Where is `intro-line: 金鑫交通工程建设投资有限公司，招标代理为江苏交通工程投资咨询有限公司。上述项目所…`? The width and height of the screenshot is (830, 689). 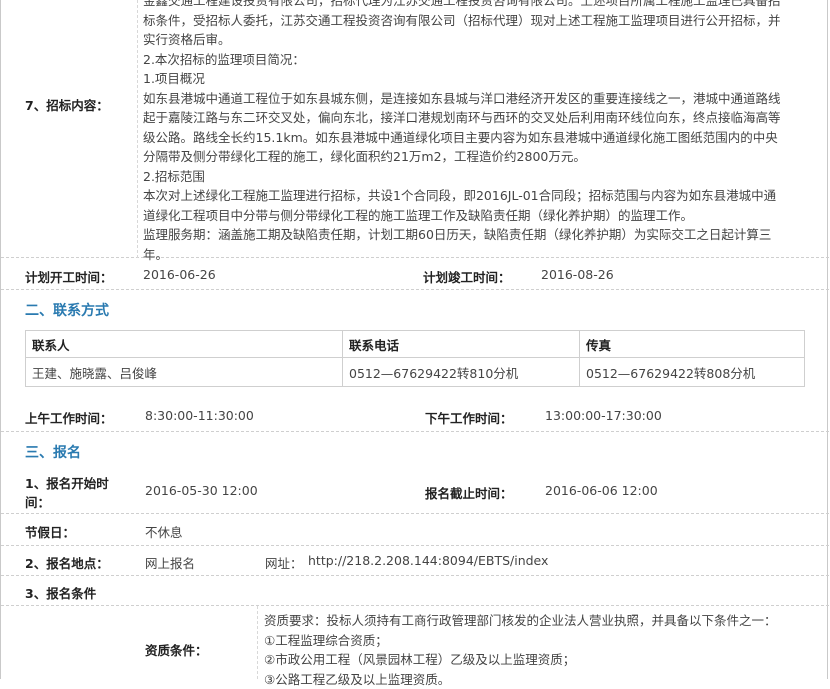
intro-line: 金鑫交通工程建设投资有限公司，招标代理为江苏交通工程投资咨询有限公司。上述项目所… is located at coordinates (479, 5).